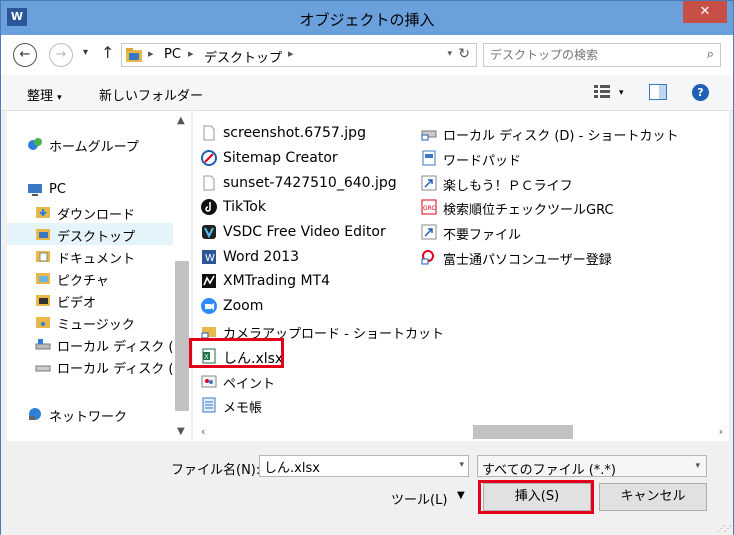 Image resolution: width=734 pixels, height=535 pixels. Describe the element at coordinates (210, 258) in the screenshot. I see `svg-text: W` at that location.